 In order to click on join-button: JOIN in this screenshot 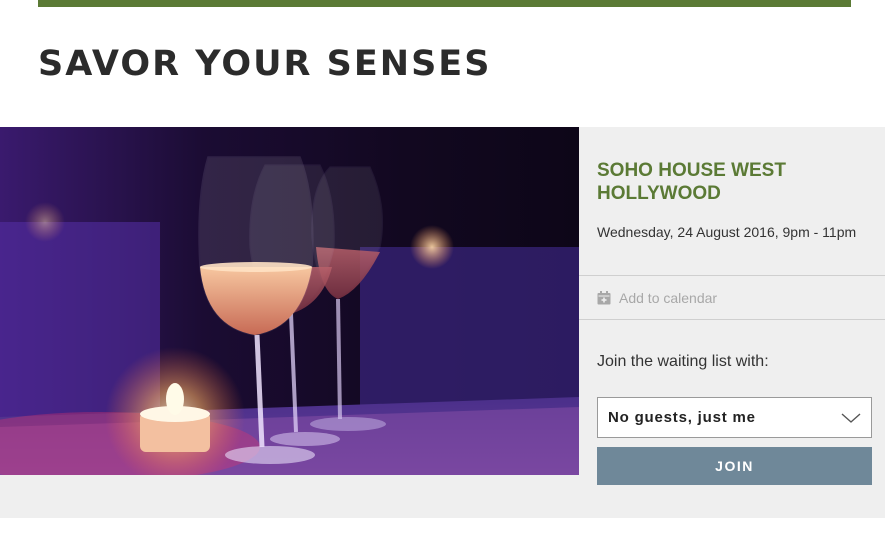, I will do `click(734, 466)`.